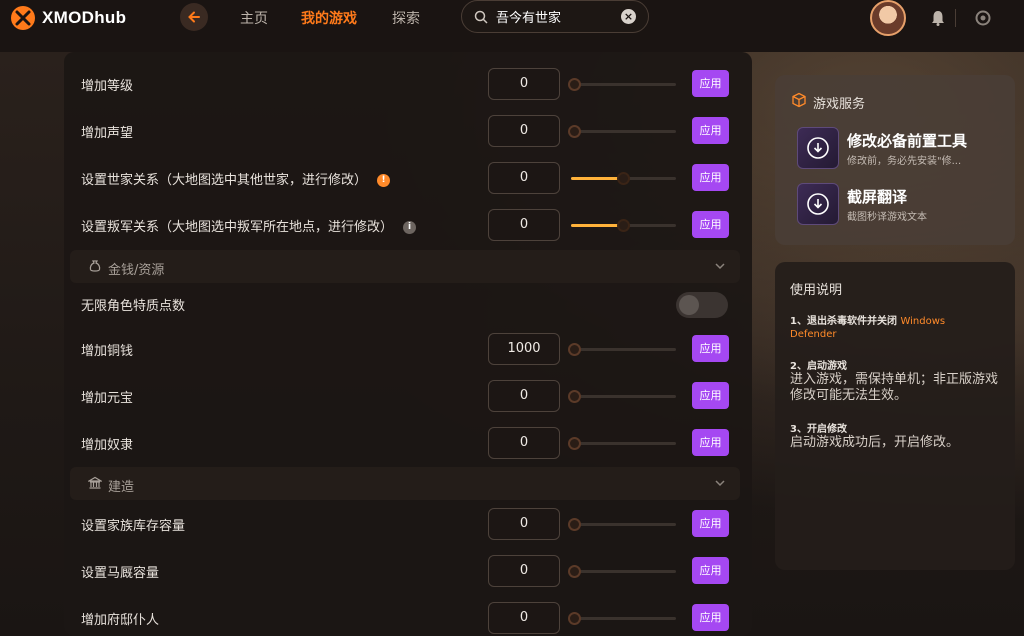 This screenshot has height=636, width=1024. I want to click on tab-explore: 探索, so click(406, 18).